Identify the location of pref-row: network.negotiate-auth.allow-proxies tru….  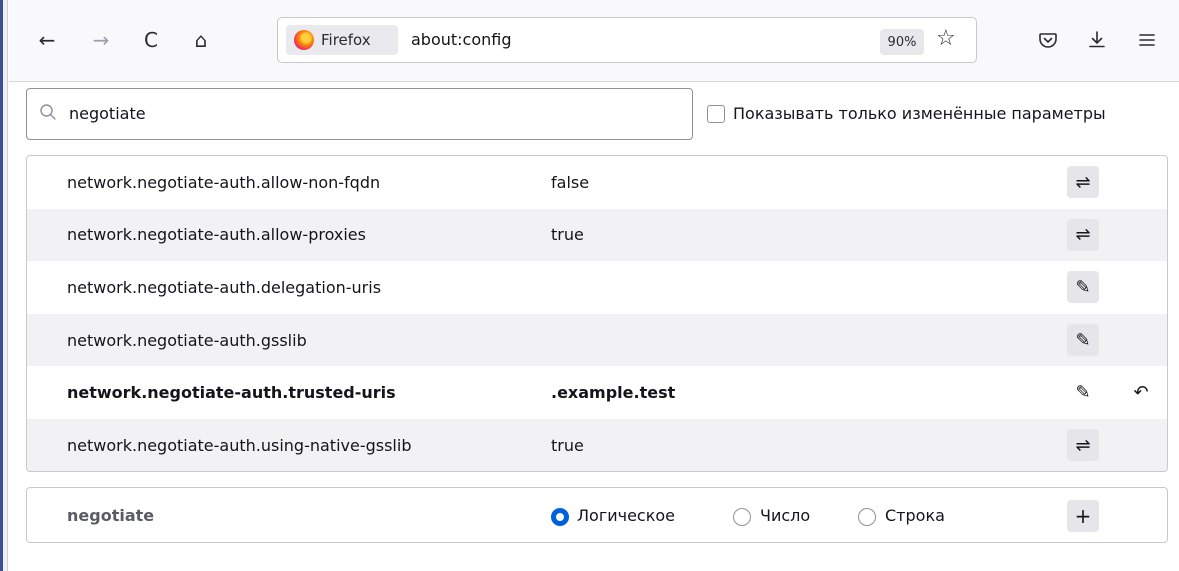
(597, 235).